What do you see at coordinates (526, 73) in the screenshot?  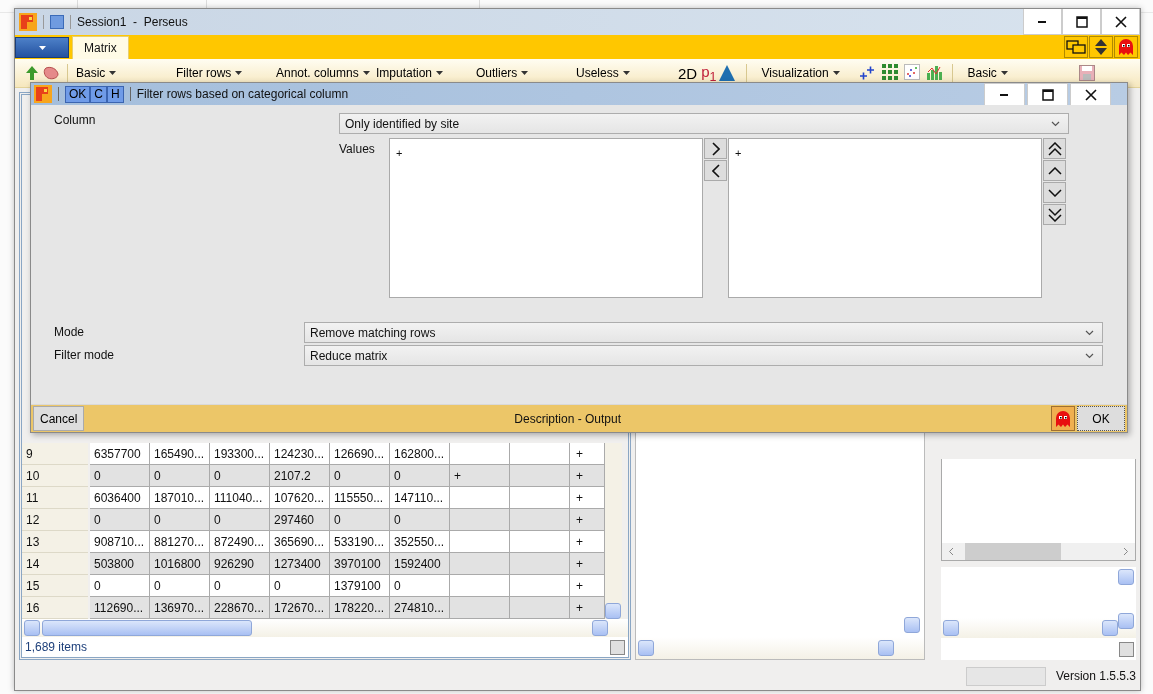 I see `toolbar-menu: Outliers` at bounding box center [526, 73].